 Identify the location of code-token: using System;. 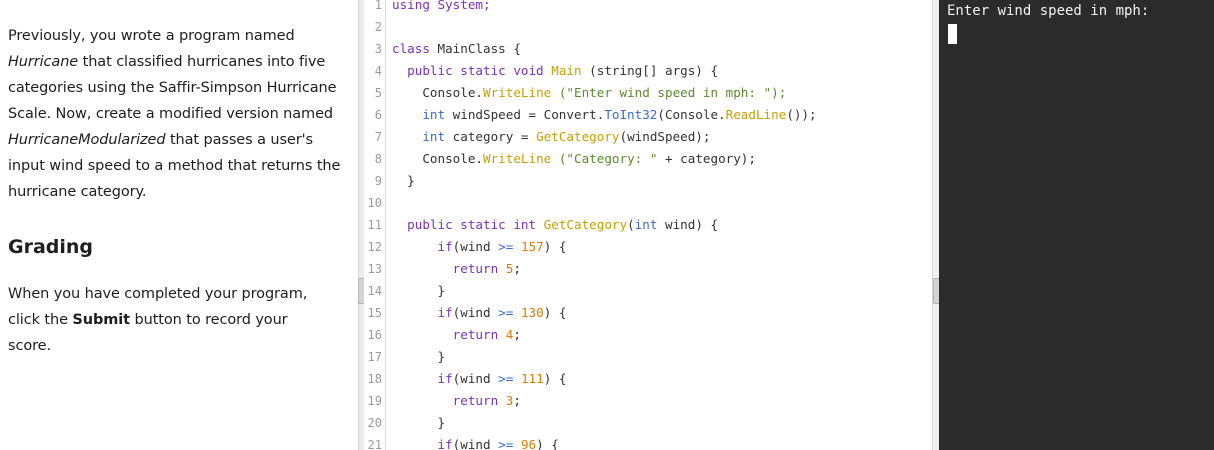
(441, 6).